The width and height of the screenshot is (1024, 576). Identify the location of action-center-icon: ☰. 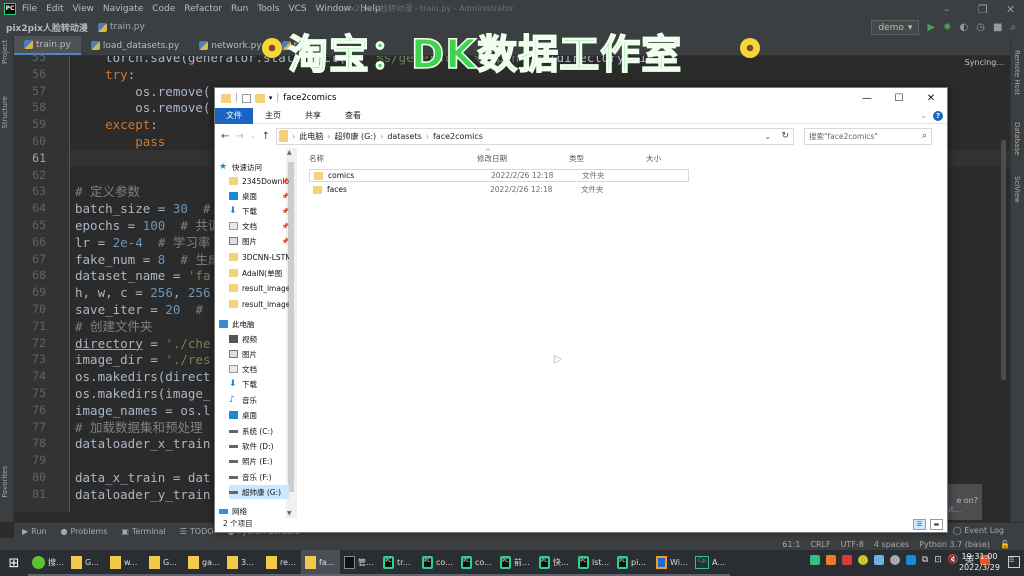
(1014, 562).